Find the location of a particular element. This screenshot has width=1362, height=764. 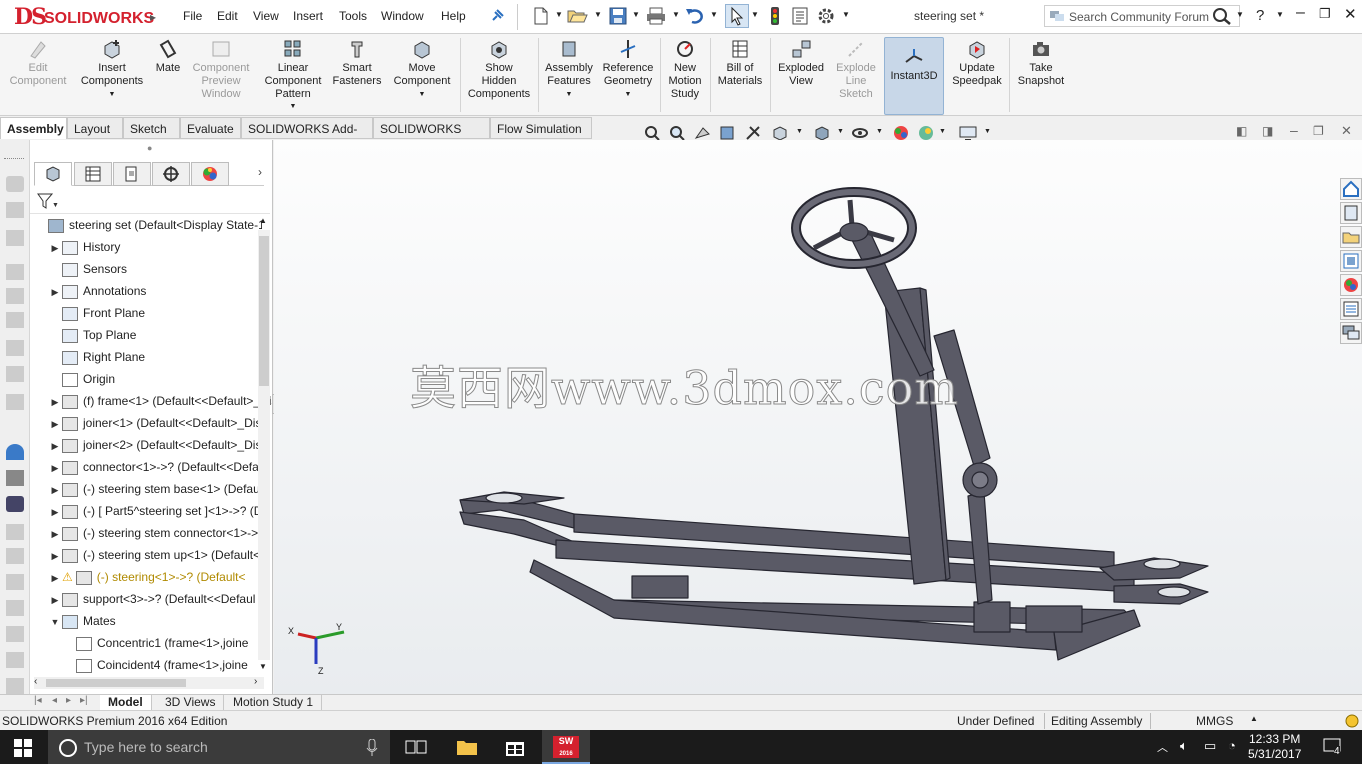

file-properties-icon is located at coordinates (800, 16).